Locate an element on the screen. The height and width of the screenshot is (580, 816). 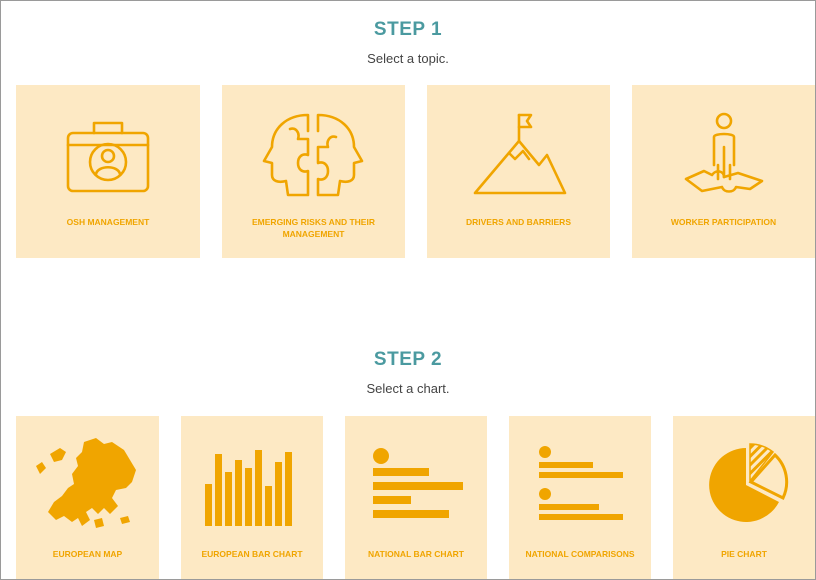
chart-card-national-bar-chart: NATIONAL BAR CHART is located at coordinates (416, 497).